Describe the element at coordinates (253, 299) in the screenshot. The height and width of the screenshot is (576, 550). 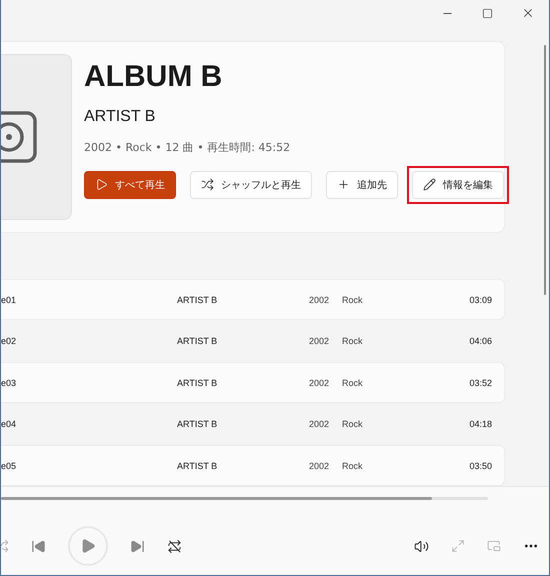
I see `track-row: e01 ARTIST B 2002 Rock 03:09` at that location.